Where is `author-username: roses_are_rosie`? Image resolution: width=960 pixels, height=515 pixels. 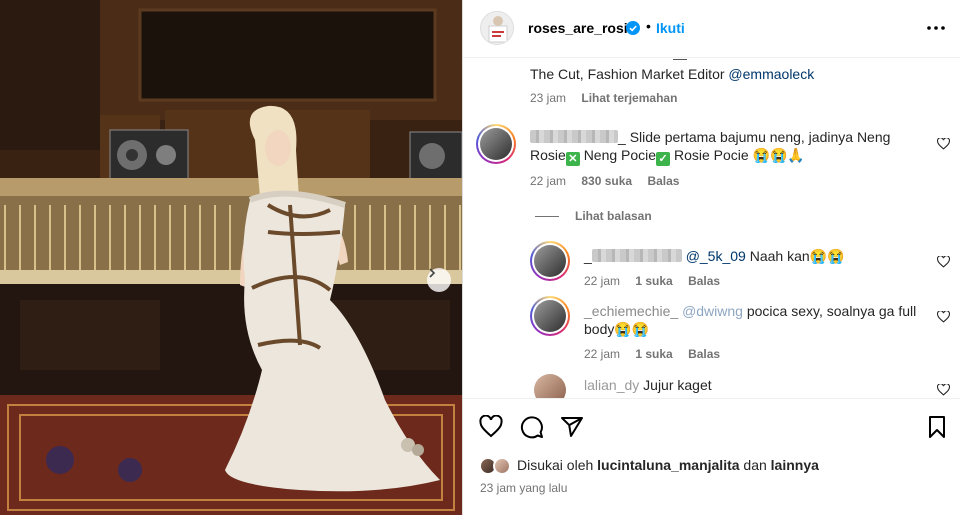
author-username: roses_are_rosie is located at coordinates (581, 28).